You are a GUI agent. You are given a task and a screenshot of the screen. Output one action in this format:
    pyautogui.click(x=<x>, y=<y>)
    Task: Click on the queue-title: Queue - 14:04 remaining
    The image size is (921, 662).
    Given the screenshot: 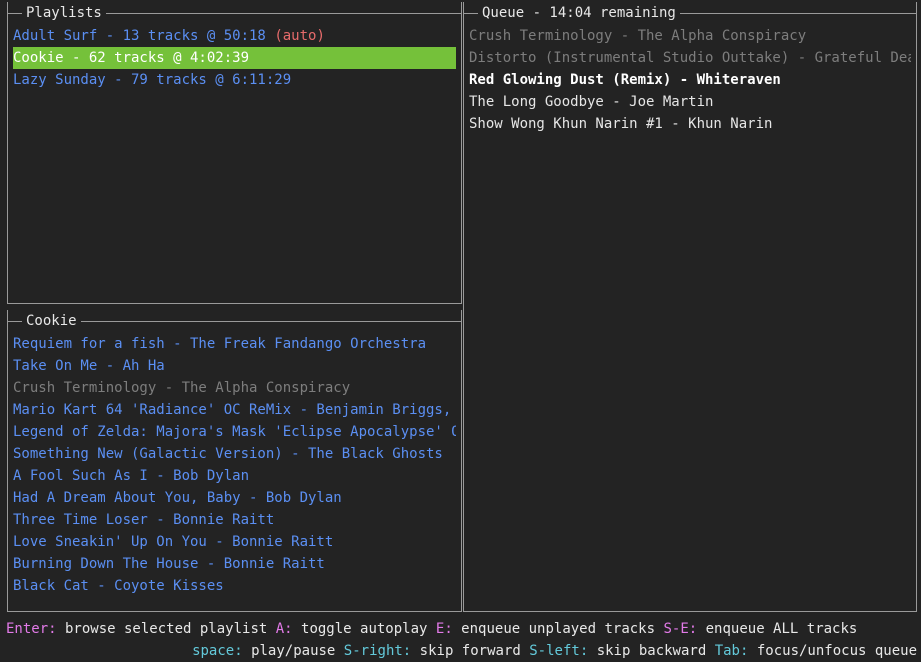 What is the action you would take?
    pyautogui.click(x=579, y=13)
    